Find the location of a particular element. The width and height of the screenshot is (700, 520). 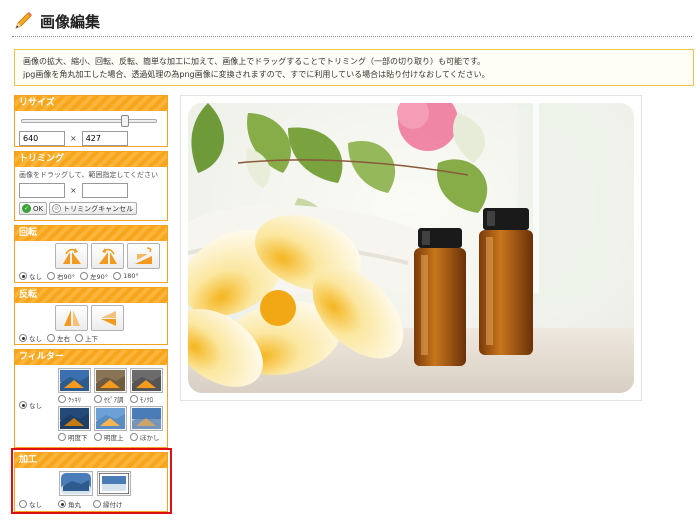

filter-option-label: 明度上 is located at coordinates (114, 438).